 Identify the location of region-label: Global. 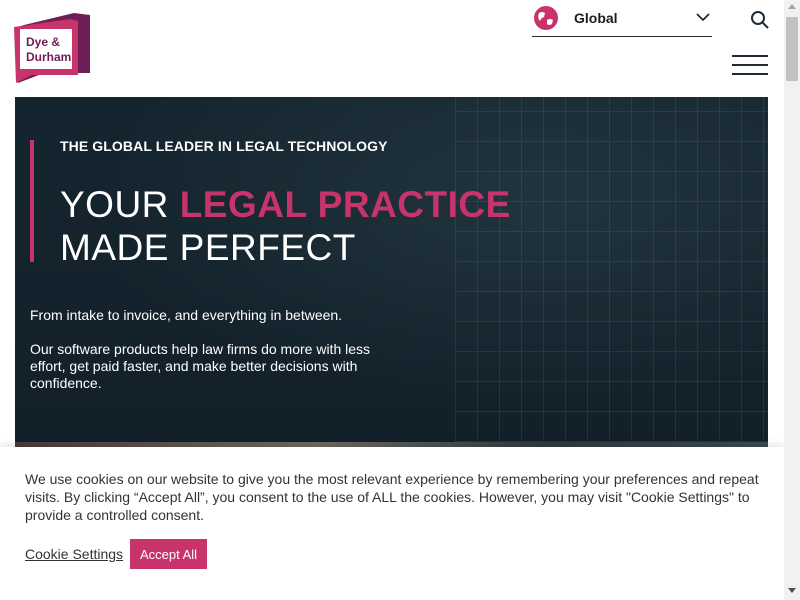
(596, 18).